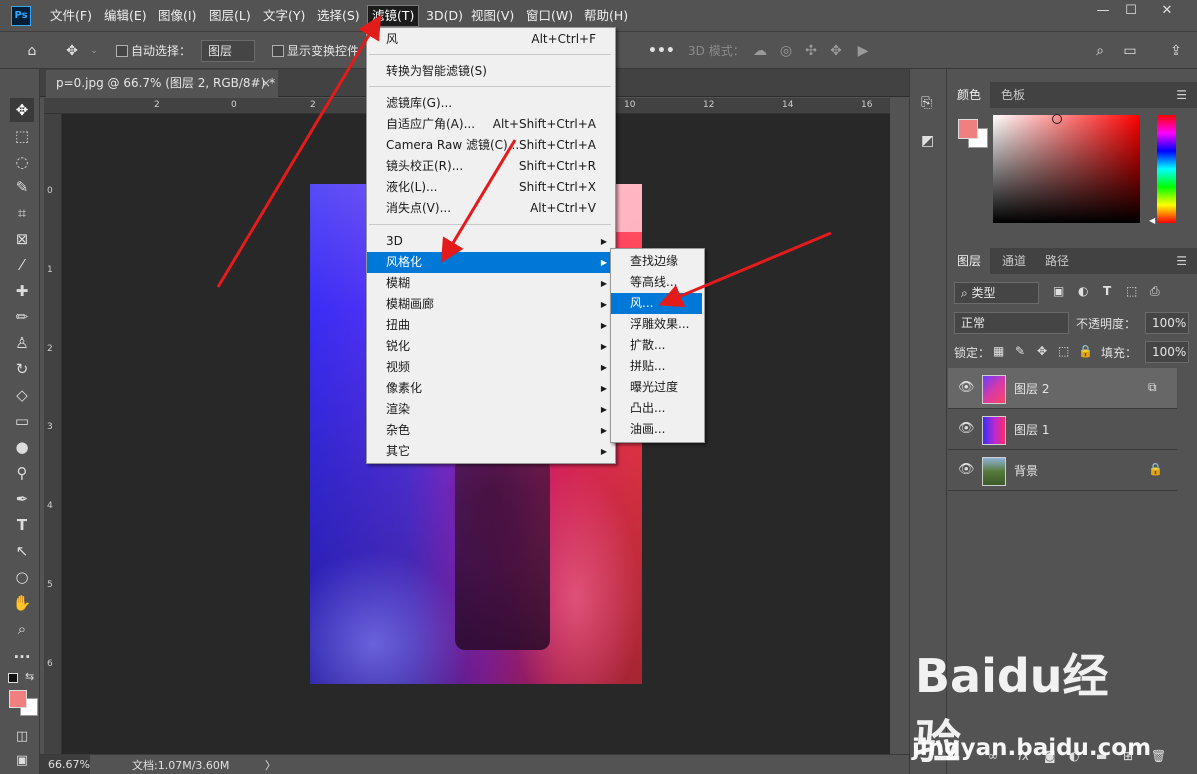 The height and width of the screenshot is (774, 1197). What do you see at coordinates (1032, 748) in the screenshot?
I see `watermark-url: jingyan.baidu.com` at bounding box center [1032, 748].